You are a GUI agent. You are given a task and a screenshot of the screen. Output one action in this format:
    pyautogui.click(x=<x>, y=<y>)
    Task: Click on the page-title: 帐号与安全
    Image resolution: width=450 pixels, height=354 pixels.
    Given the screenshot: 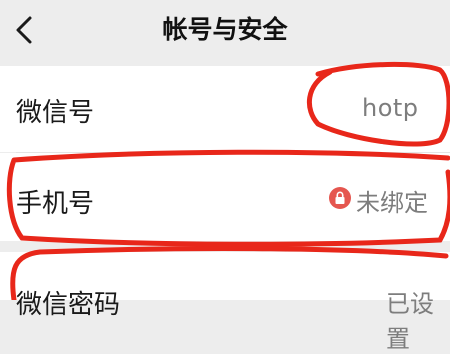 What is the action you would take?
    pyautogui.click(x=225, y=29)
    